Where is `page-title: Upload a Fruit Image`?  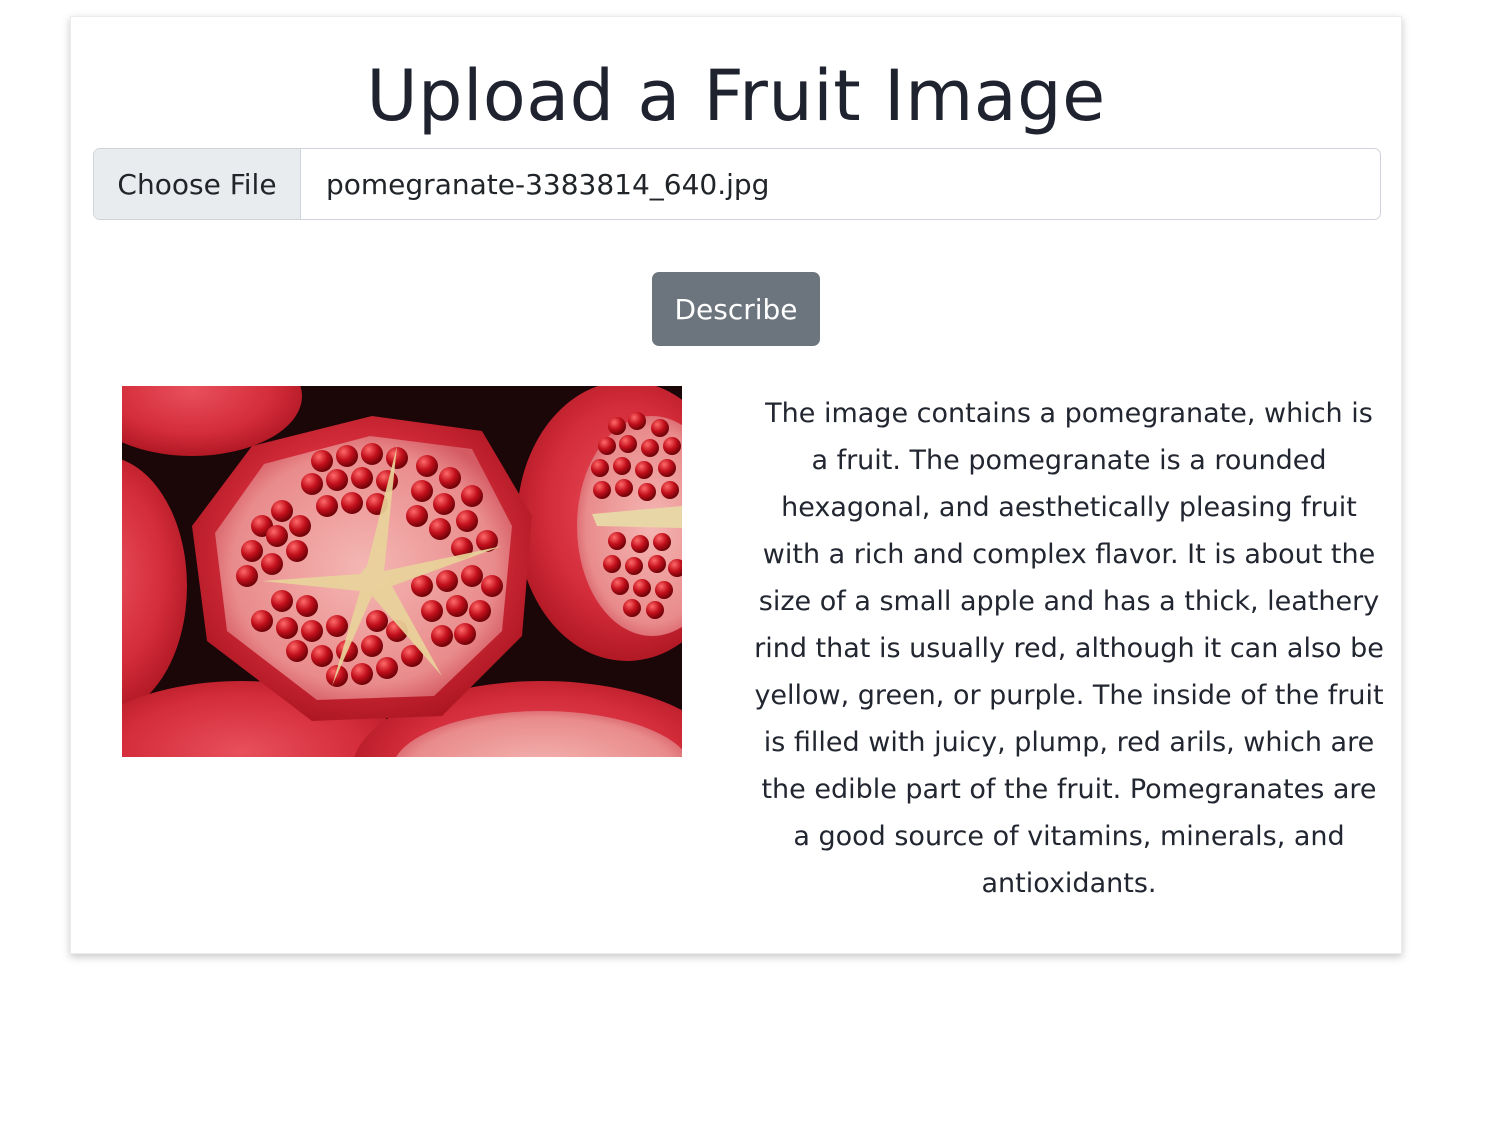 page-title: Upload a Fruit Image is located at coordinates (736, 96).